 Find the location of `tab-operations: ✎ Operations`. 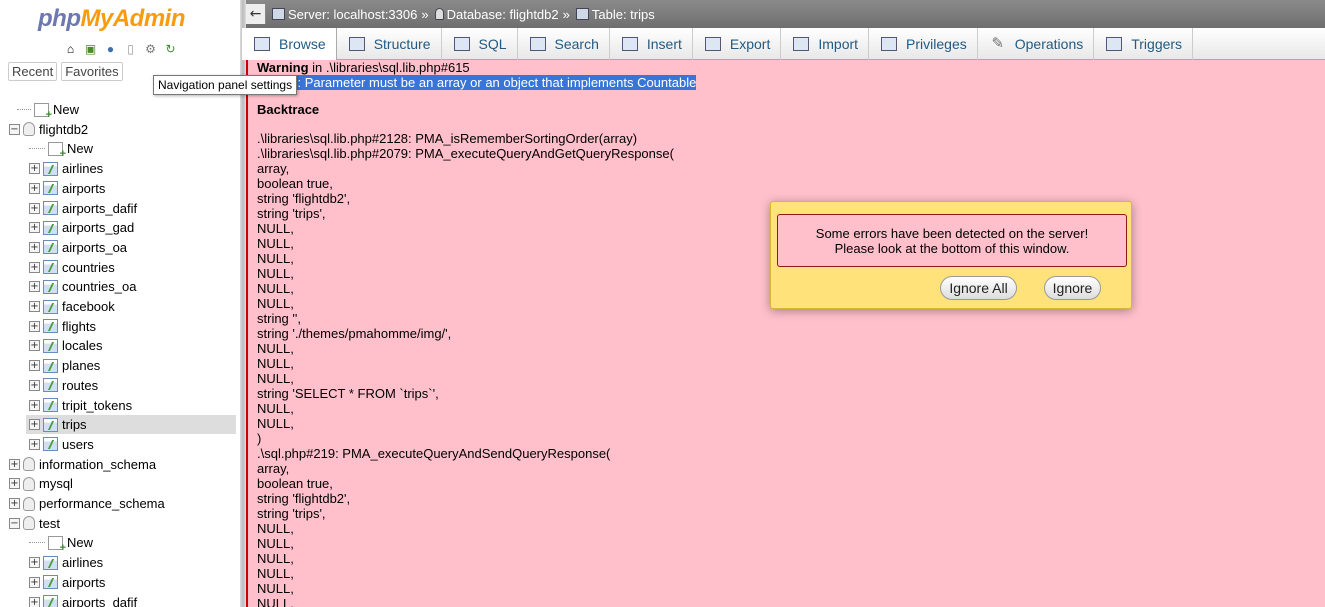

tab-operations: ✎ Operations is located at coordinates (1036, 44).